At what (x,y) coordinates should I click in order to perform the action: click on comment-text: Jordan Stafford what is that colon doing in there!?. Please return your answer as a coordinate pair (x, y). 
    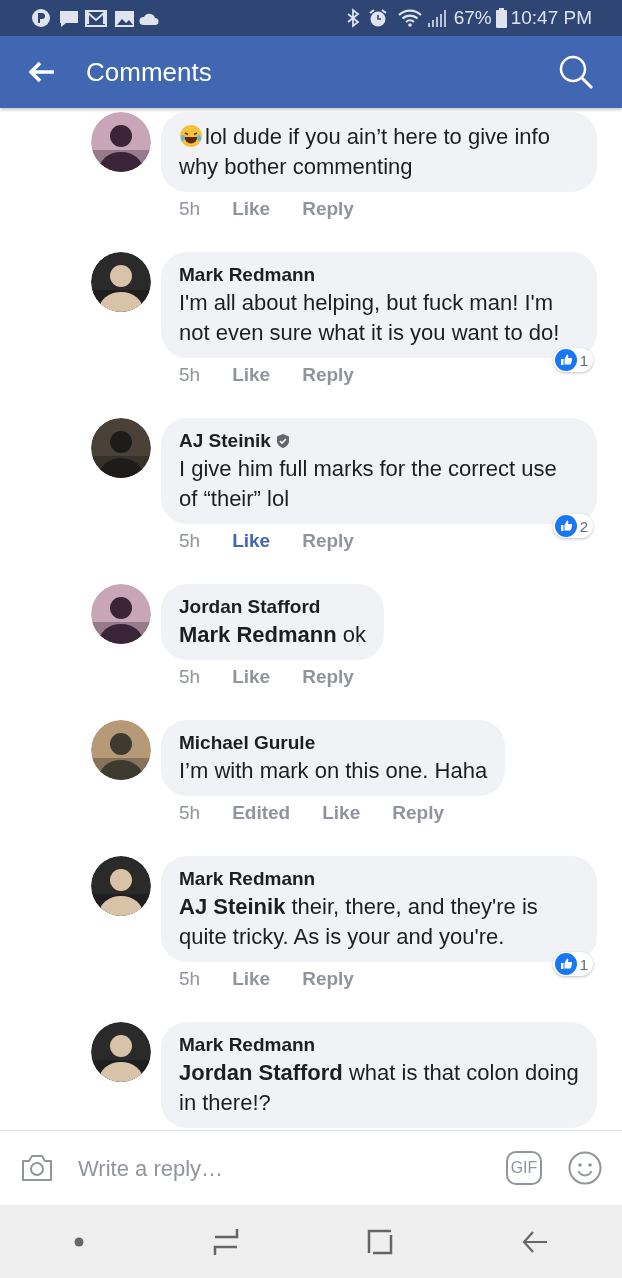
    Looking at the image, I should click on (379, 1088).